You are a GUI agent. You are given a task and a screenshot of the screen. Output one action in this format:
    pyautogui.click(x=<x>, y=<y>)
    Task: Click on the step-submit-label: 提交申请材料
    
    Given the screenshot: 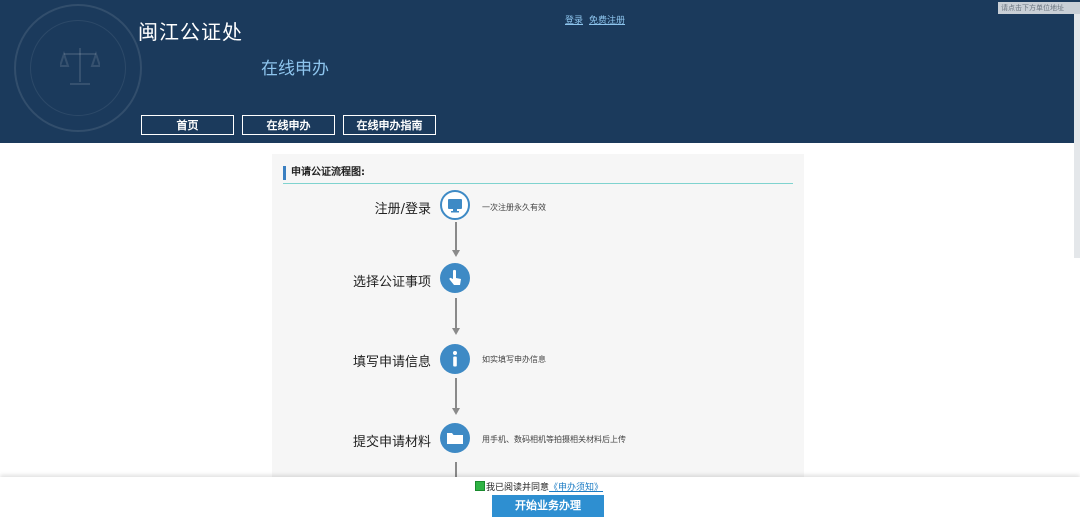 What is the action you would take?
    pyautogui.click(x=391, y=442)
    